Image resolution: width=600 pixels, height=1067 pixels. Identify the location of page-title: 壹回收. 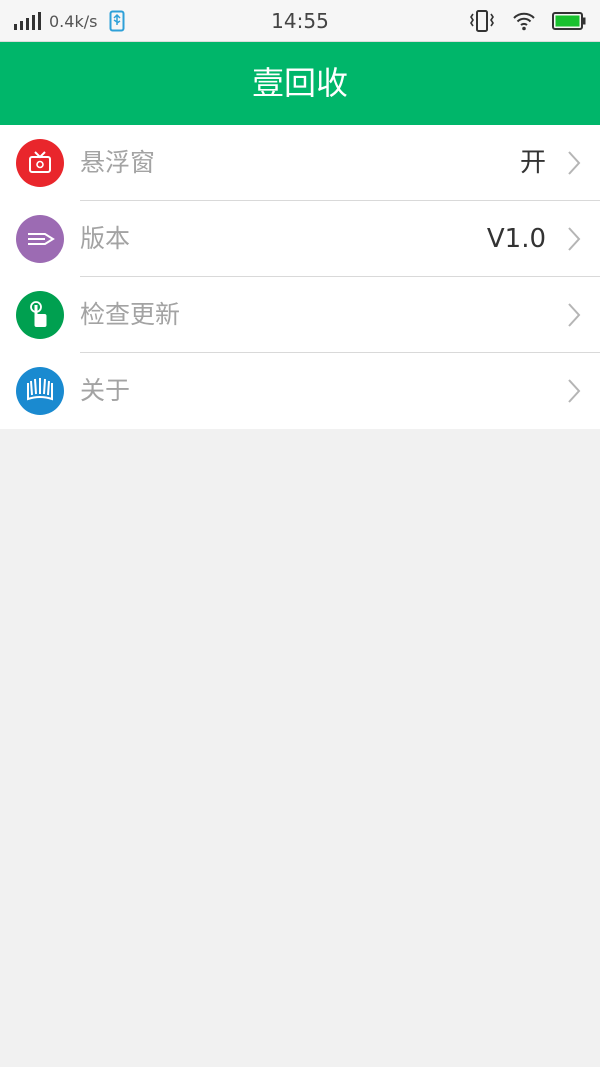
(299, 83).